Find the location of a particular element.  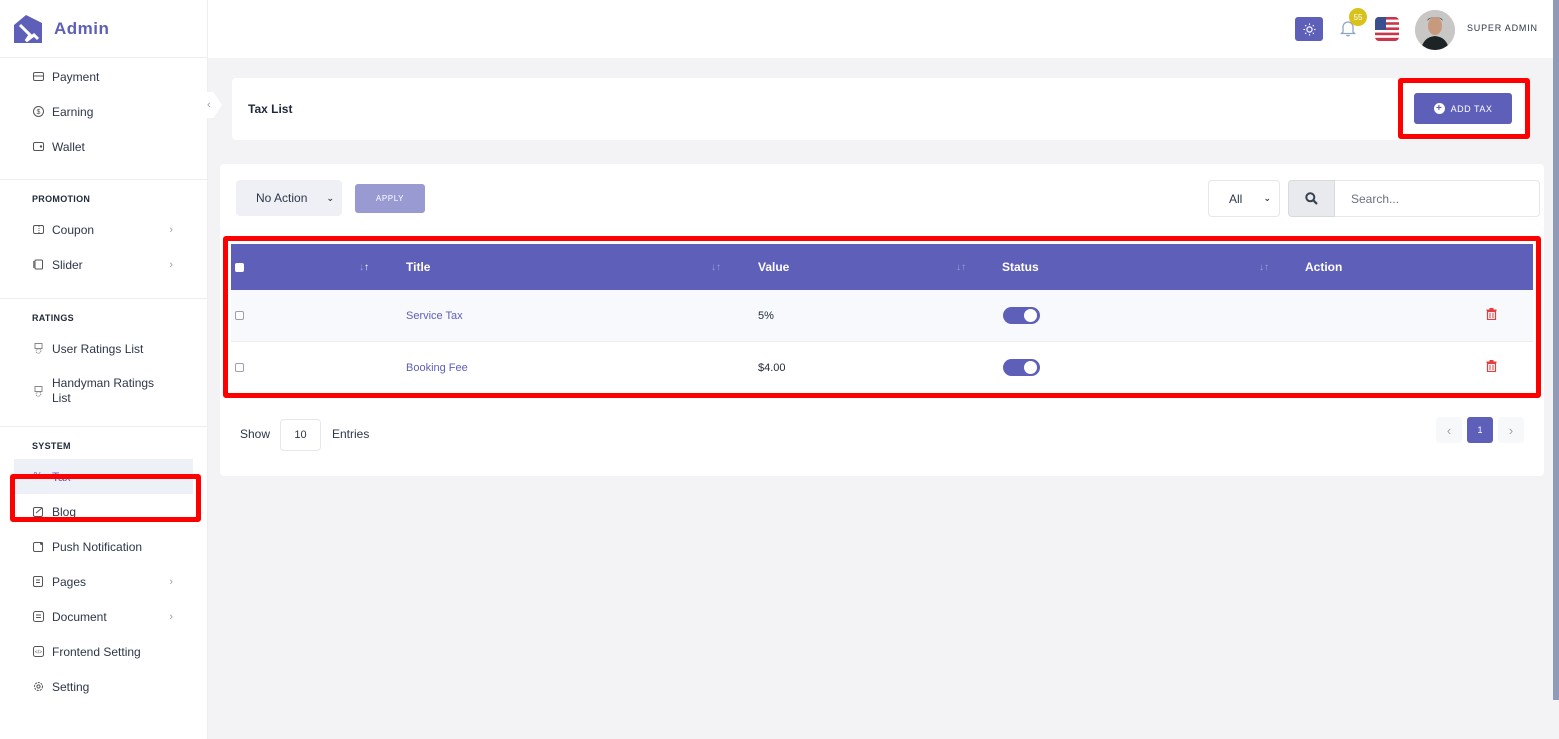

brand: Admin is located at coordinates (103, 29).